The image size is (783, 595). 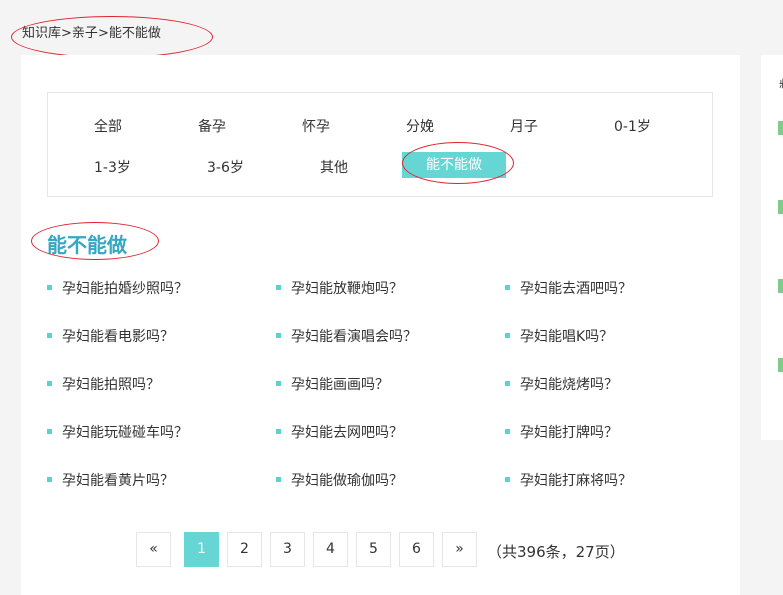 I want to click on category-pregnancy: 怀孕, so click(x=316, y=126).